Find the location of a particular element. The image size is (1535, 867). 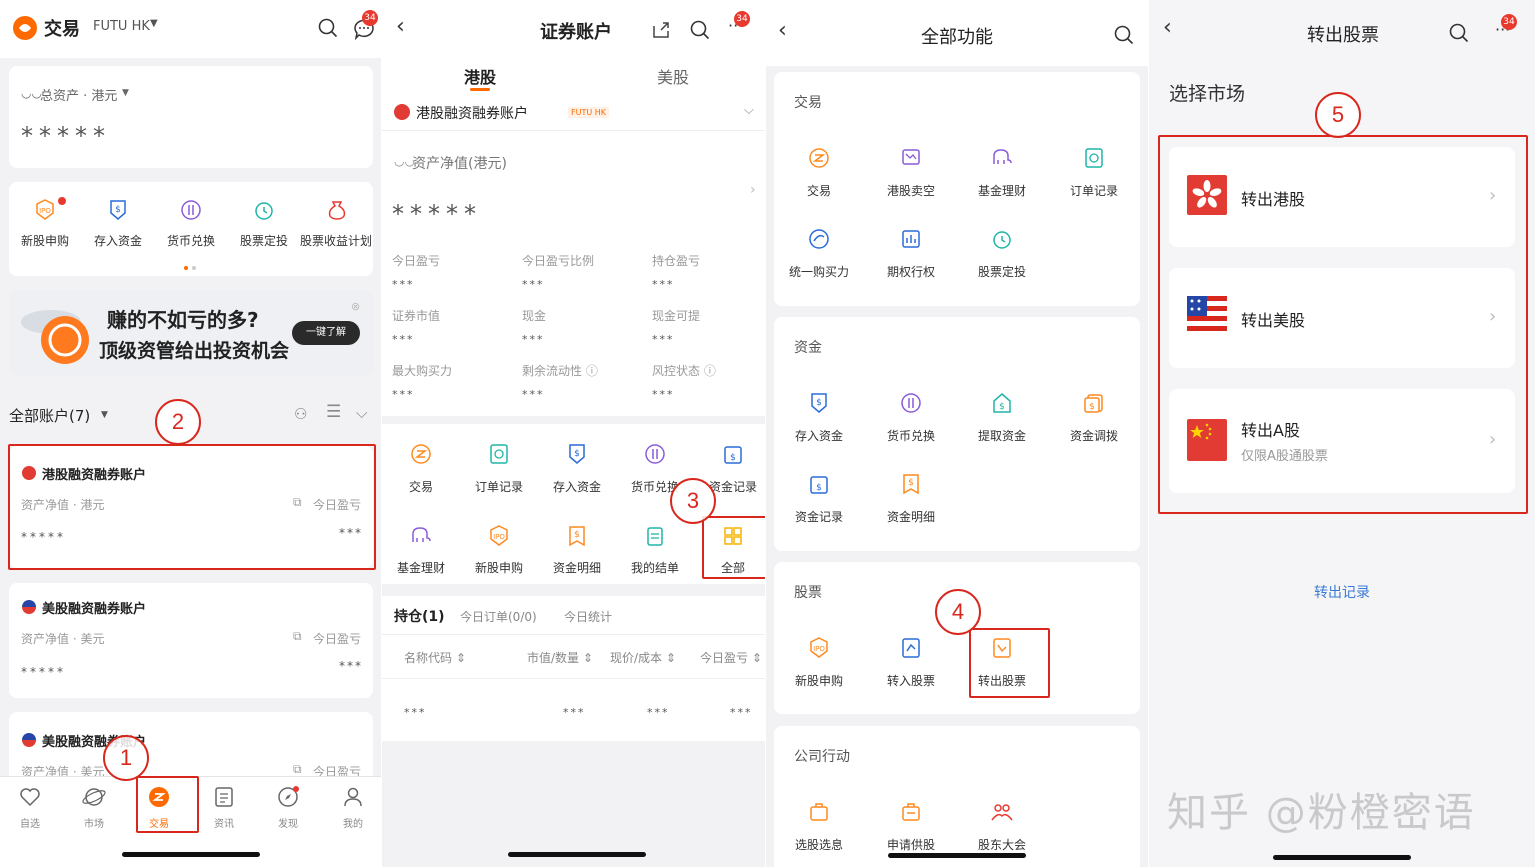

buying-power-icon is located at coordinates (819, 239).